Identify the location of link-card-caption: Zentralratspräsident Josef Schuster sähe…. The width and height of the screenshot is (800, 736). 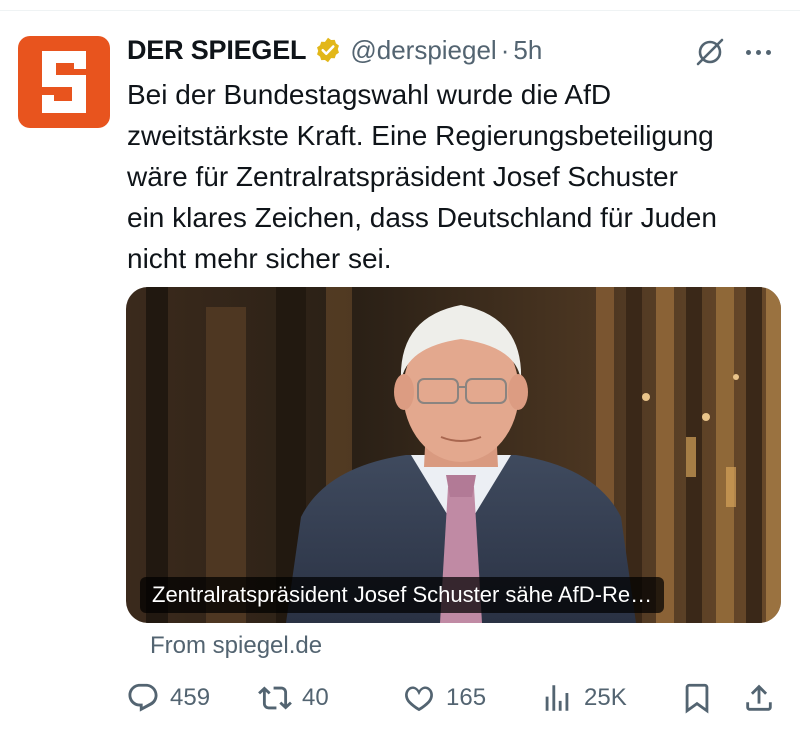
(402, 595).